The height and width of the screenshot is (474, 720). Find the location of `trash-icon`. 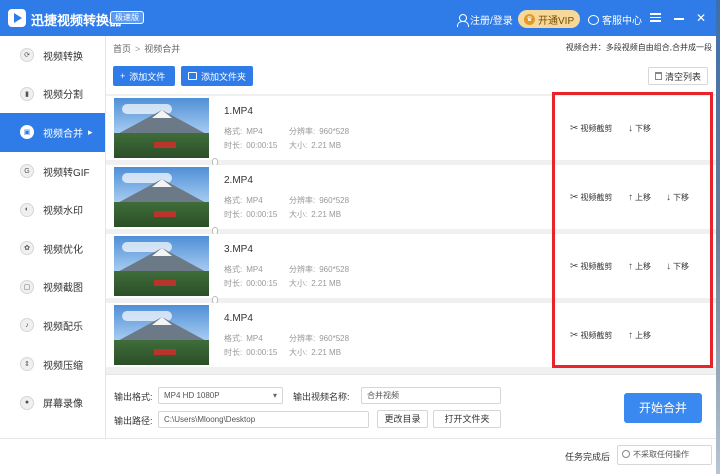

trash-icon is located at coordinates (658, 76).